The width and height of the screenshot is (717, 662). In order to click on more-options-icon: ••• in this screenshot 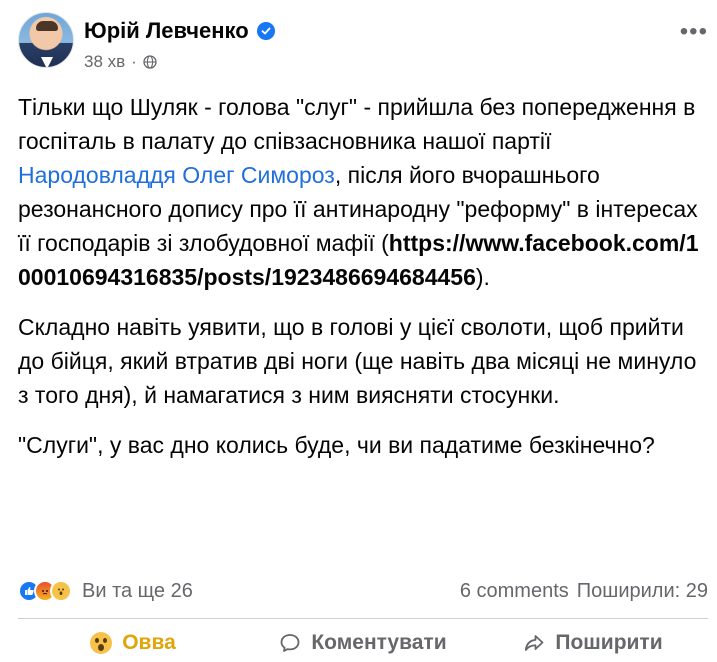, I will do `click(694, 32)`.